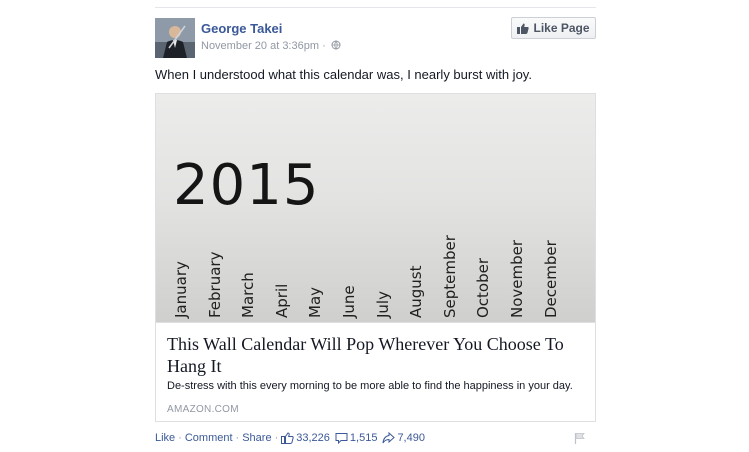  Describe the element at coordinates (389, 438) in the screenshot. I see `share-arrow-icon` at that location.